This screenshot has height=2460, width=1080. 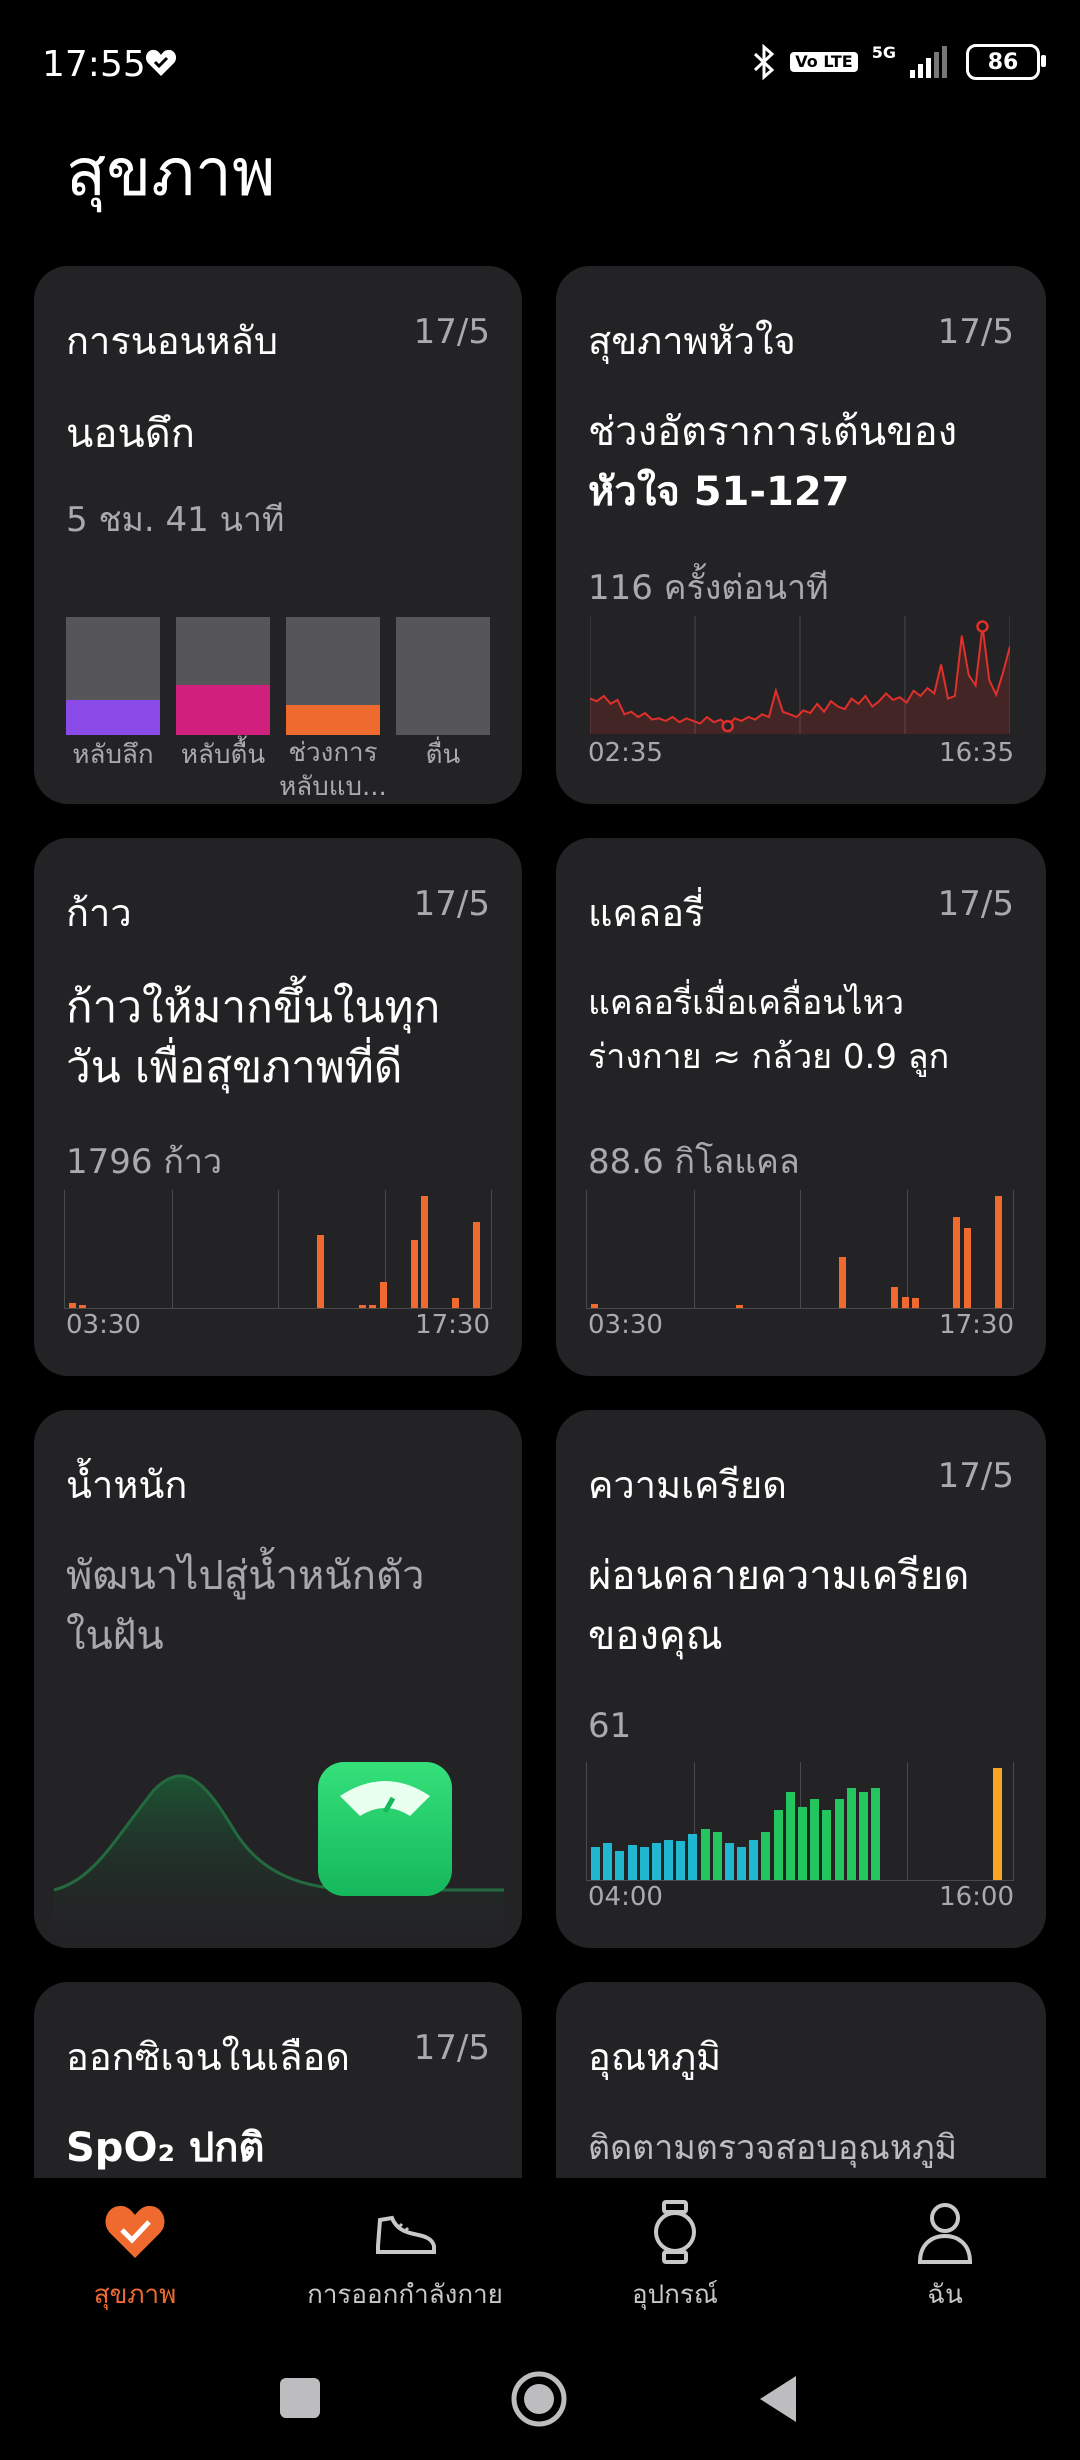 What do you see at coordinates (300, 2398) in the screenshot?
I see `recent-apps-icon` at bounding box center [300, 2398].